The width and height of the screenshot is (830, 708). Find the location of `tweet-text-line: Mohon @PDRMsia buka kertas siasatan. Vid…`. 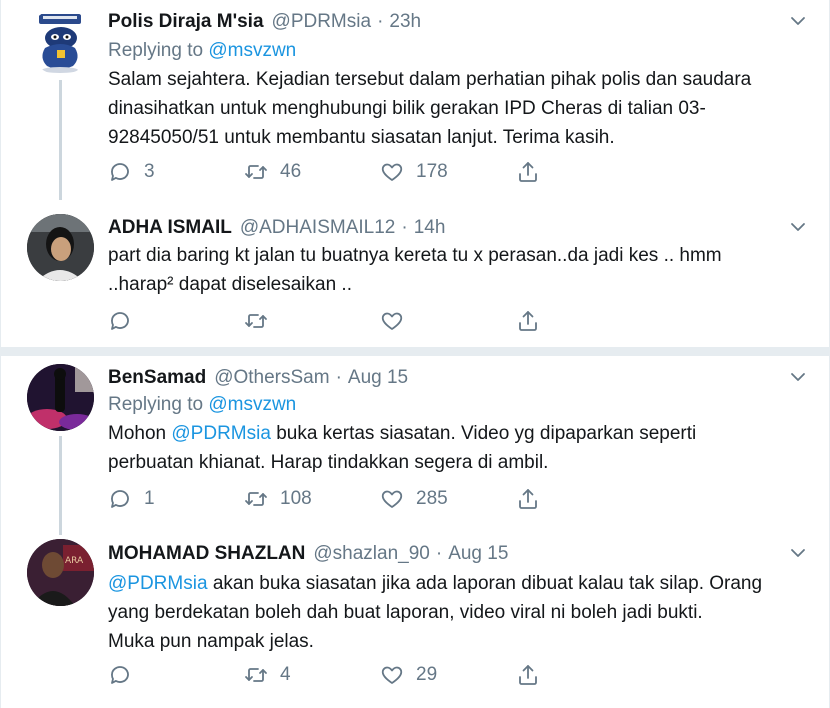

tweet-text-line: Mohon @PDRMsia buka kertas siasatan. Vid… is located at coordinates (458, 433).